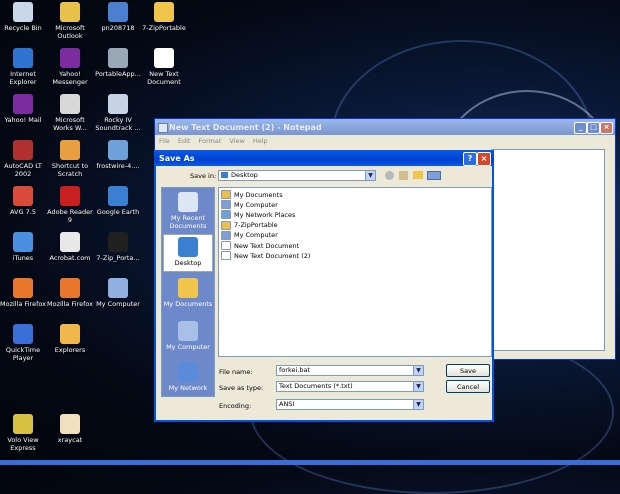  I want to click on menu-file: File, so click(164, 141).